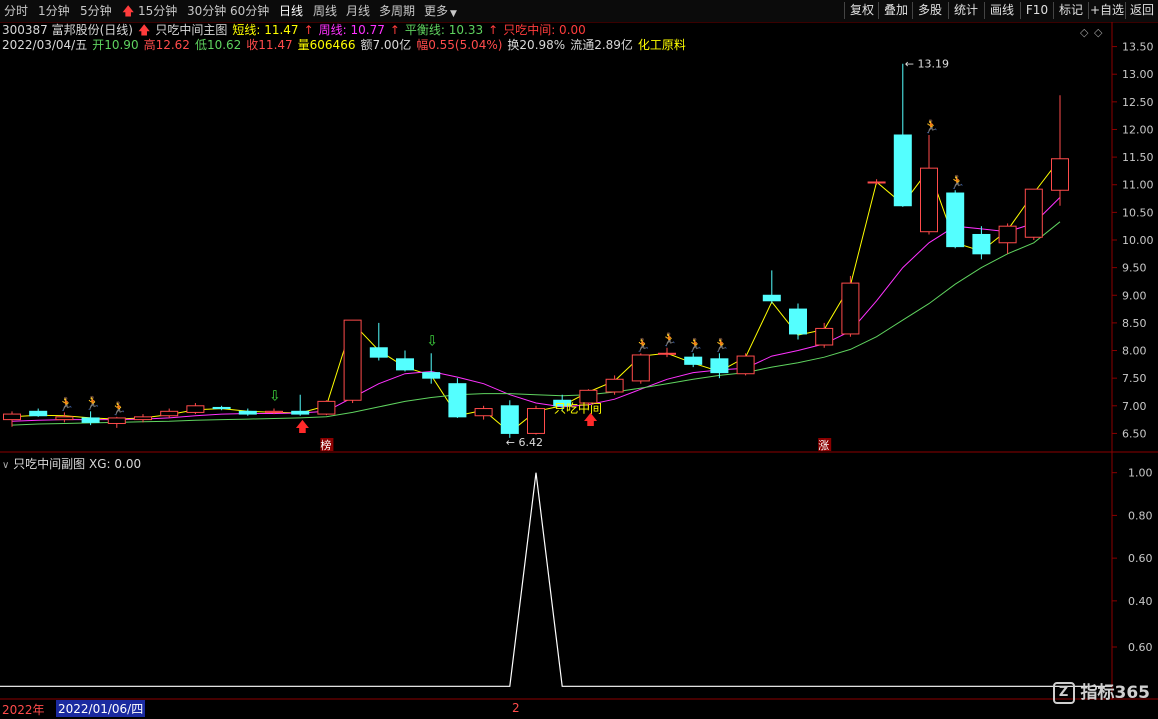  Describe the element at coordinates (1134, 268) in the screenshot. I see `y-tick-label: 9.50` at that location.